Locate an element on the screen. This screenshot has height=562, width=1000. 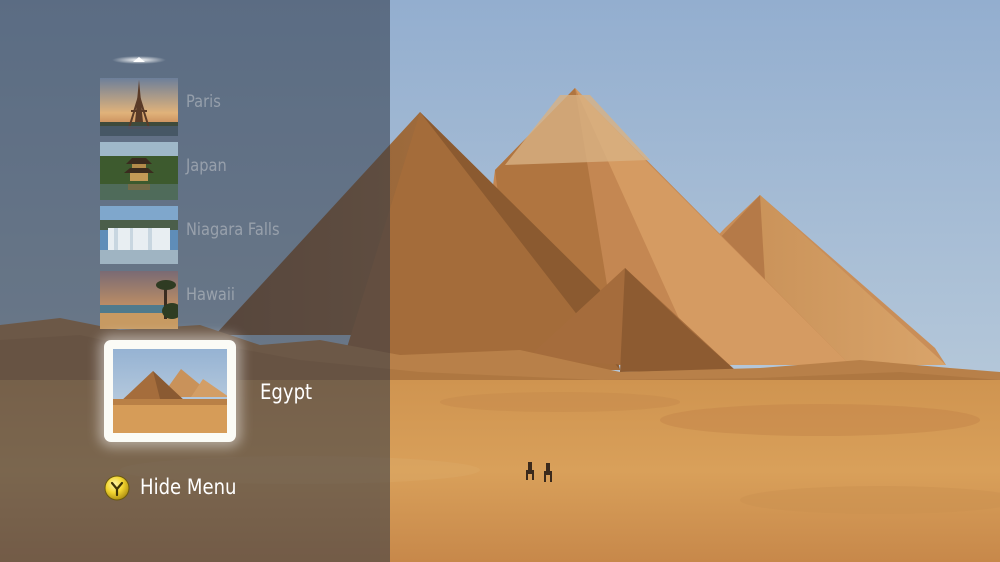
japanese-temple-icon is located at coordinates (139, 171).